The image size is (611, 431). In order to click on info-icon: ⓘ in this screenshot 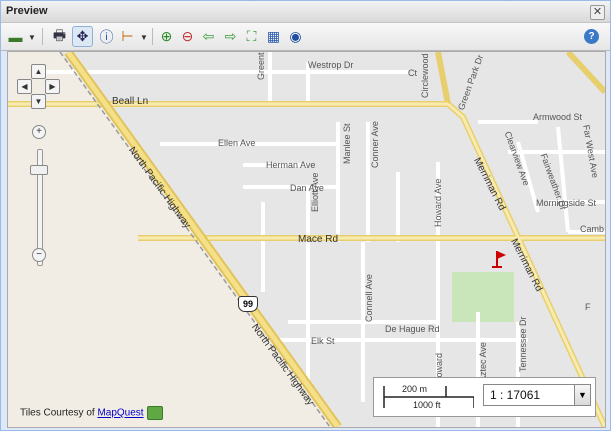, I will do `click(106, 36)`.